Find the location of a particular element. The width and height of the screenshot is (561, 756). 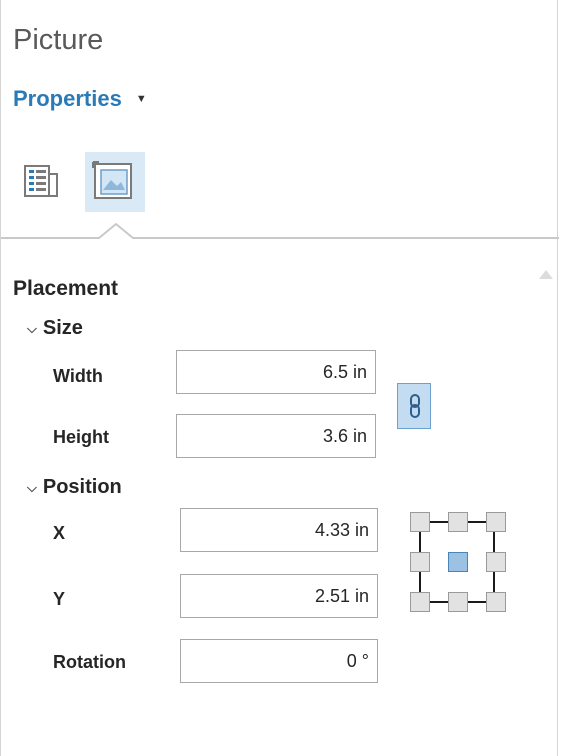

tab-placement is located at coordinates (115, 182).